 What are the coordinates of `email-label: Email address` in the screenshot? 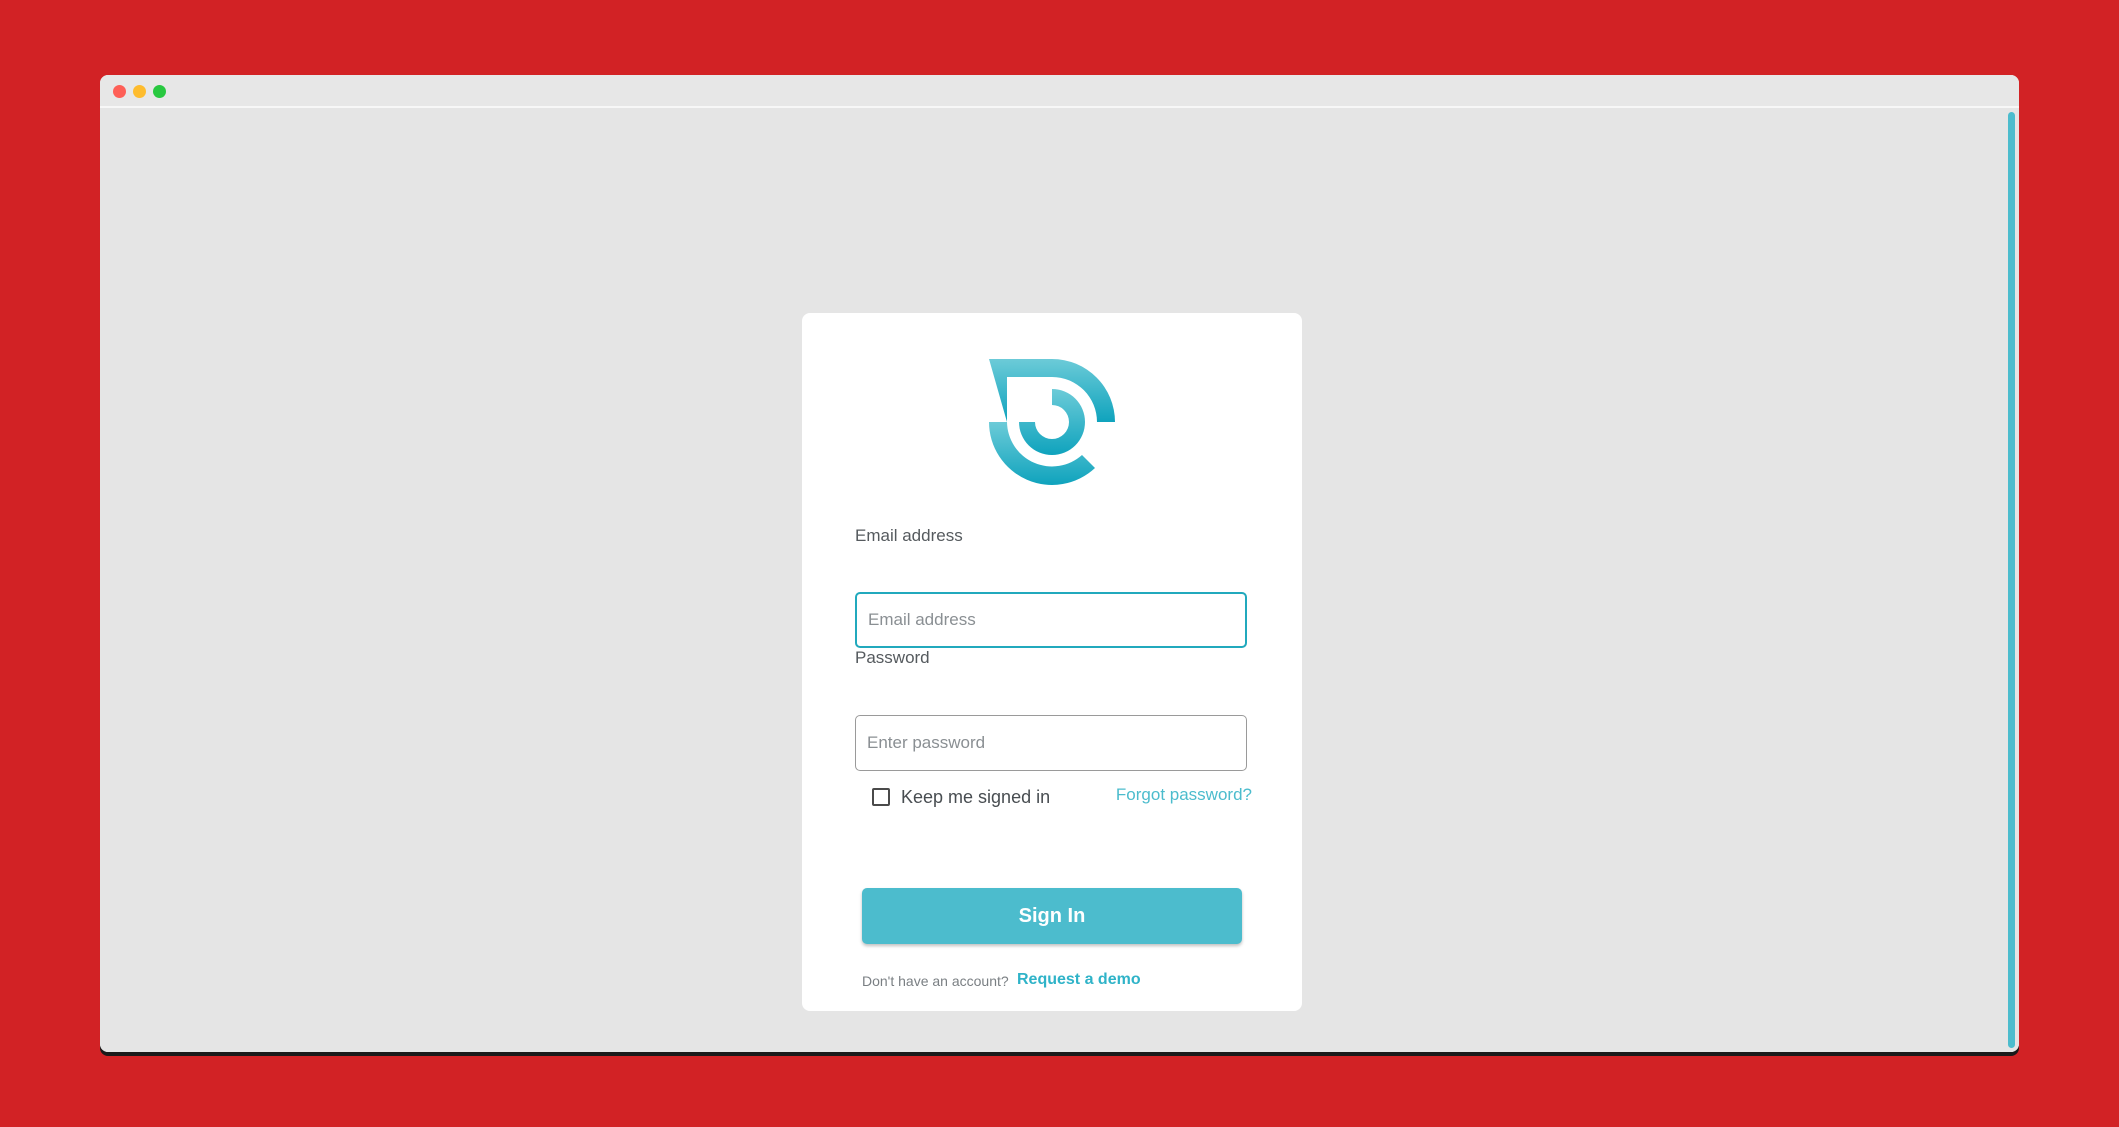 It's located at (909, 535).